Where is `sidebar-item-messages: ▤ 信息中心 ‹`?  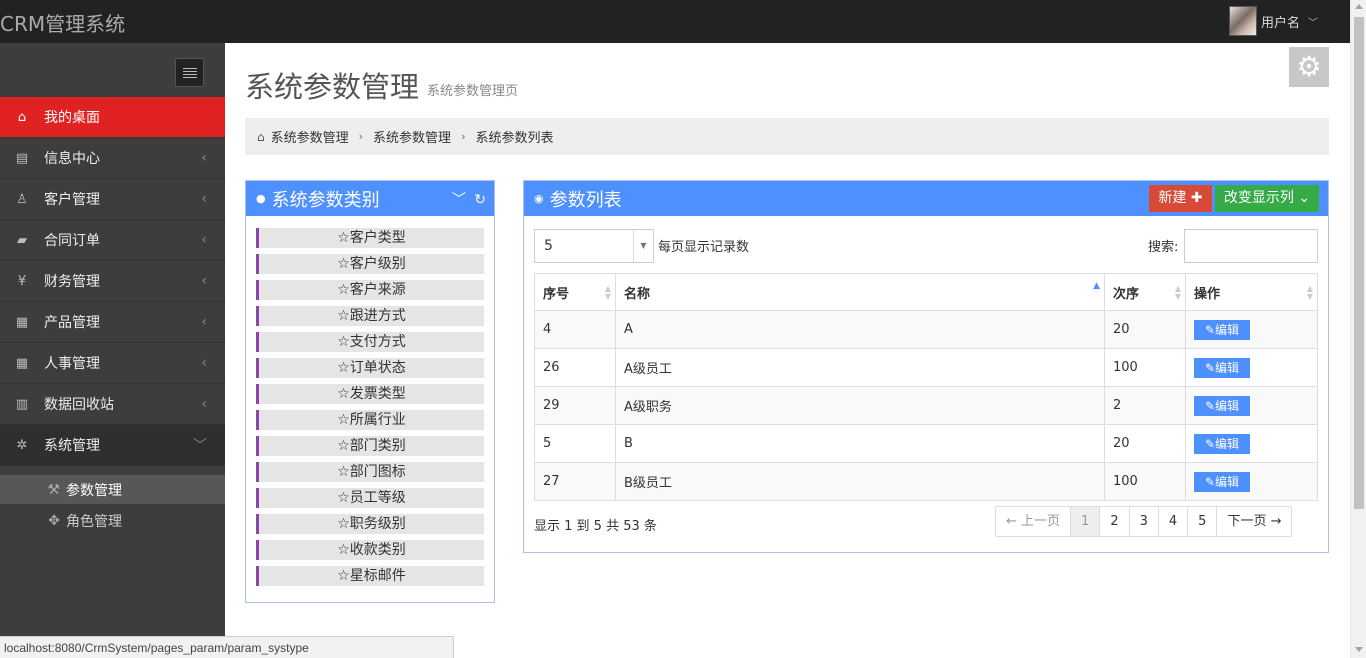 sidebar-item-messages: ▤ 信息中心 ‹ is located at coordinates (112, 158).